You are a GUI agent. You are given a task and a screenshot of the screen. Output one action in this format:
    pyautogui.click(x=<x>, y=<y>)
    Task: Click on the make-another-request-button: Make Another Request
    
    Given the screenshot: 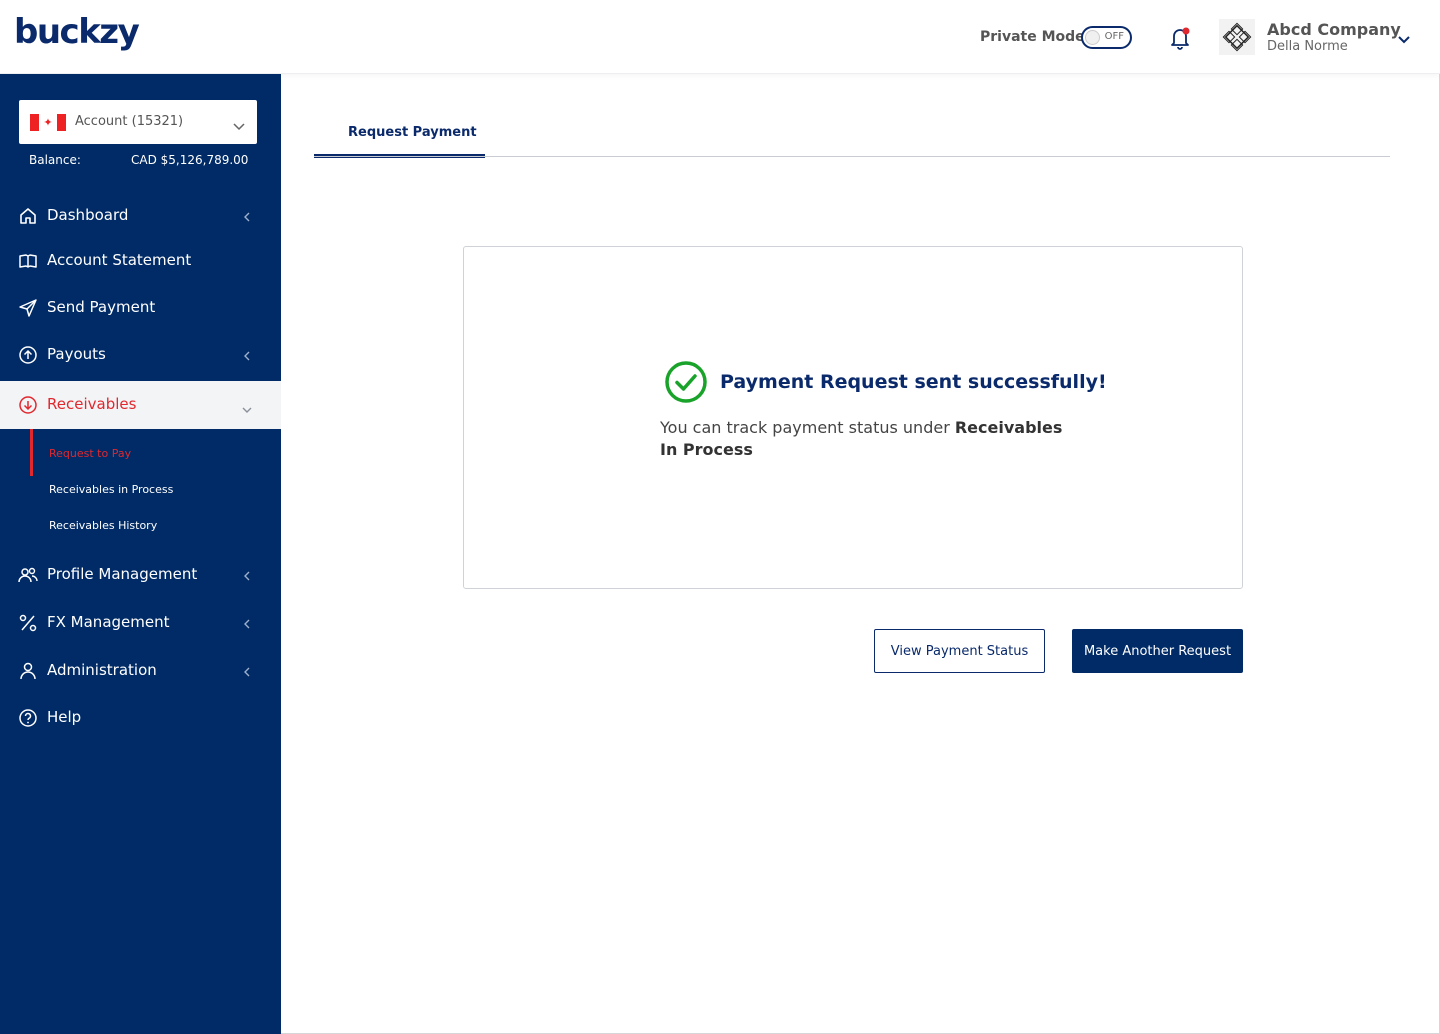 What is the action you would take?
    pyautogui.click(x=1157, y=651)
    